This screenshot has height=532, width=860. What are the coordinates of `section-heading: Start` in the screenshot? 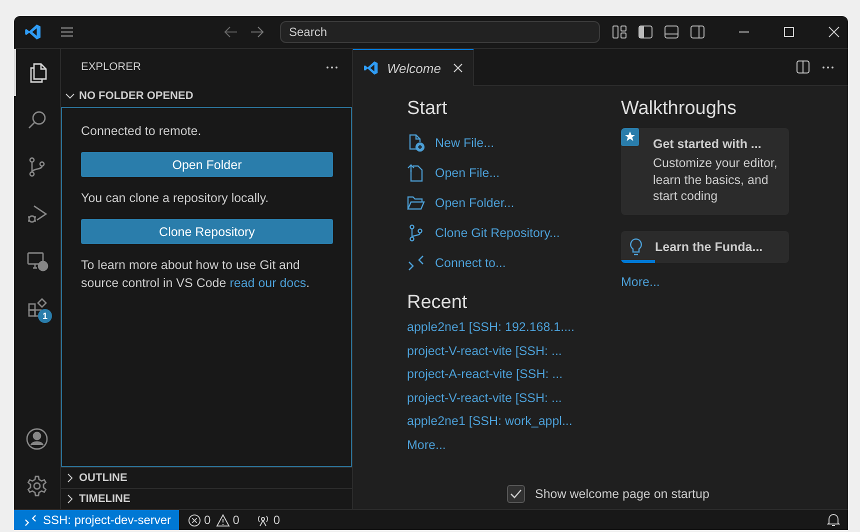 It's located at (427, 109).